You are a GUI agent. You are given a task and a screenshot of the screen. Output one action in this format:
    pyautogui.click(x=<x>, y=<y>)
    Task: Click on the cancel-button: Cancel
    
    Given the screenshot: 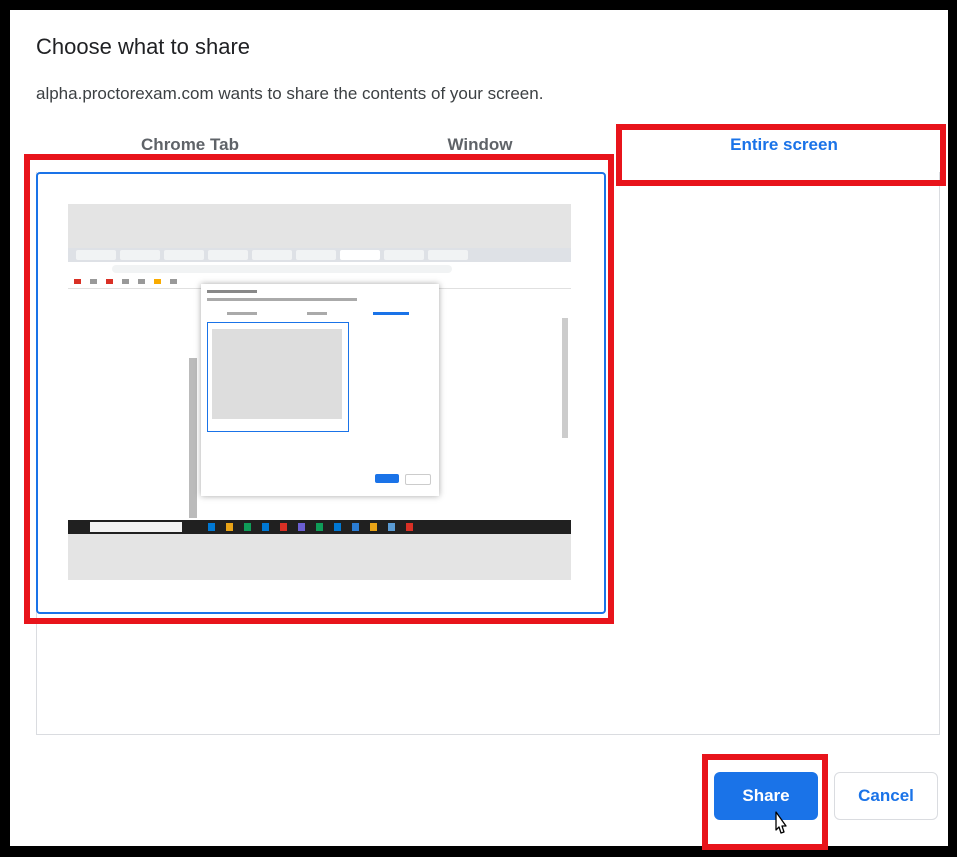 What is the action you would take?
    pyautogui.click(x=886, y=796)
    